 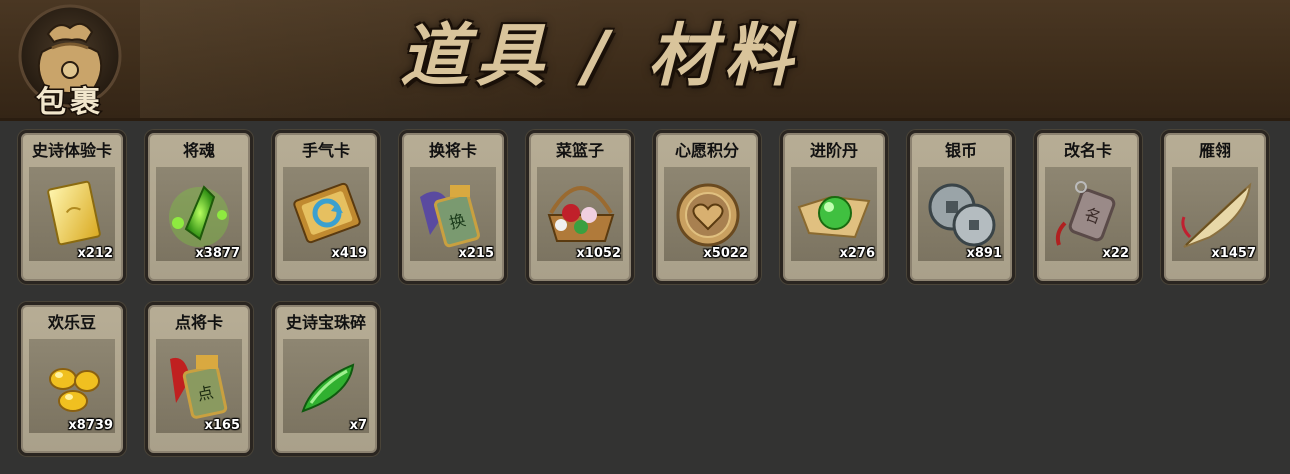 What do you see at coordinates (1215, 214) in the screenshot?
I see `item-slot: x1457` at bounding box center [1215, 214].